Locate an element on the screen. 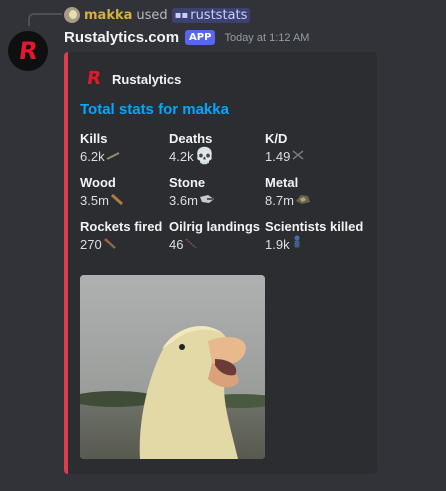  embed-author: R Rustalytics is located at coordinates (133, 78).